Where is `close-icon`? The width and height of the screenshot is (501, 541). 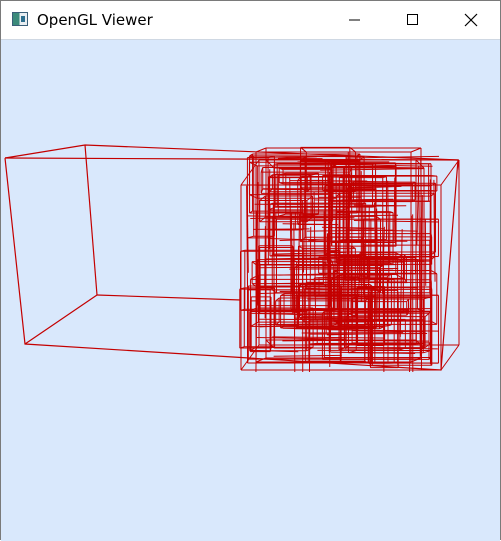
close-icon is located at coordinates (471, 20).